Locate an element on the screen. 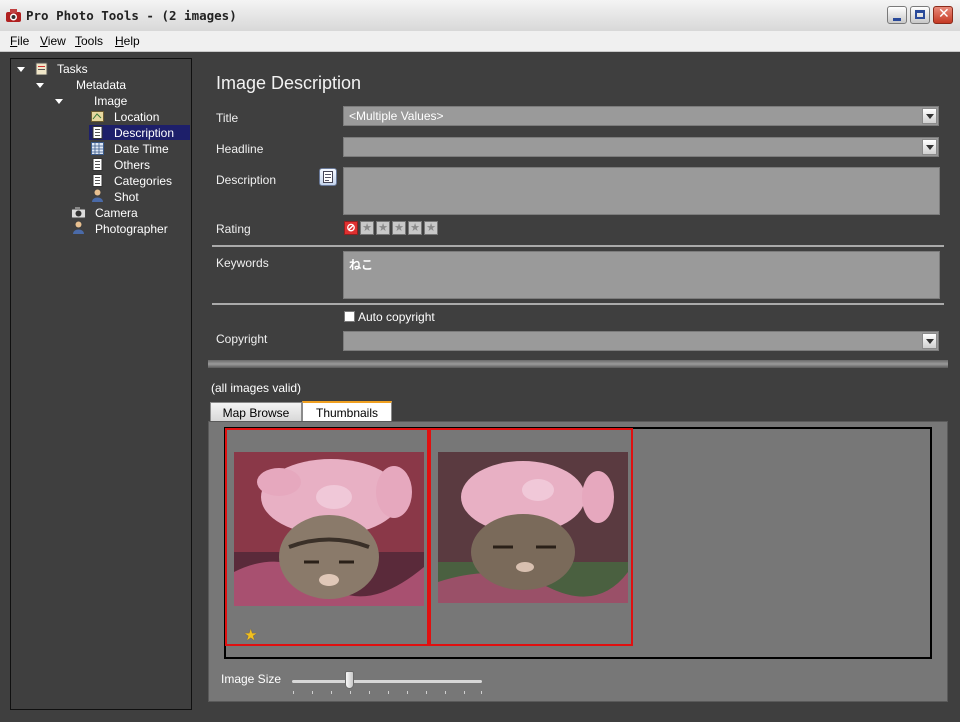 The height and width of the screenshot is (722, 960). minimize-button is located at coordinates (897, 15).